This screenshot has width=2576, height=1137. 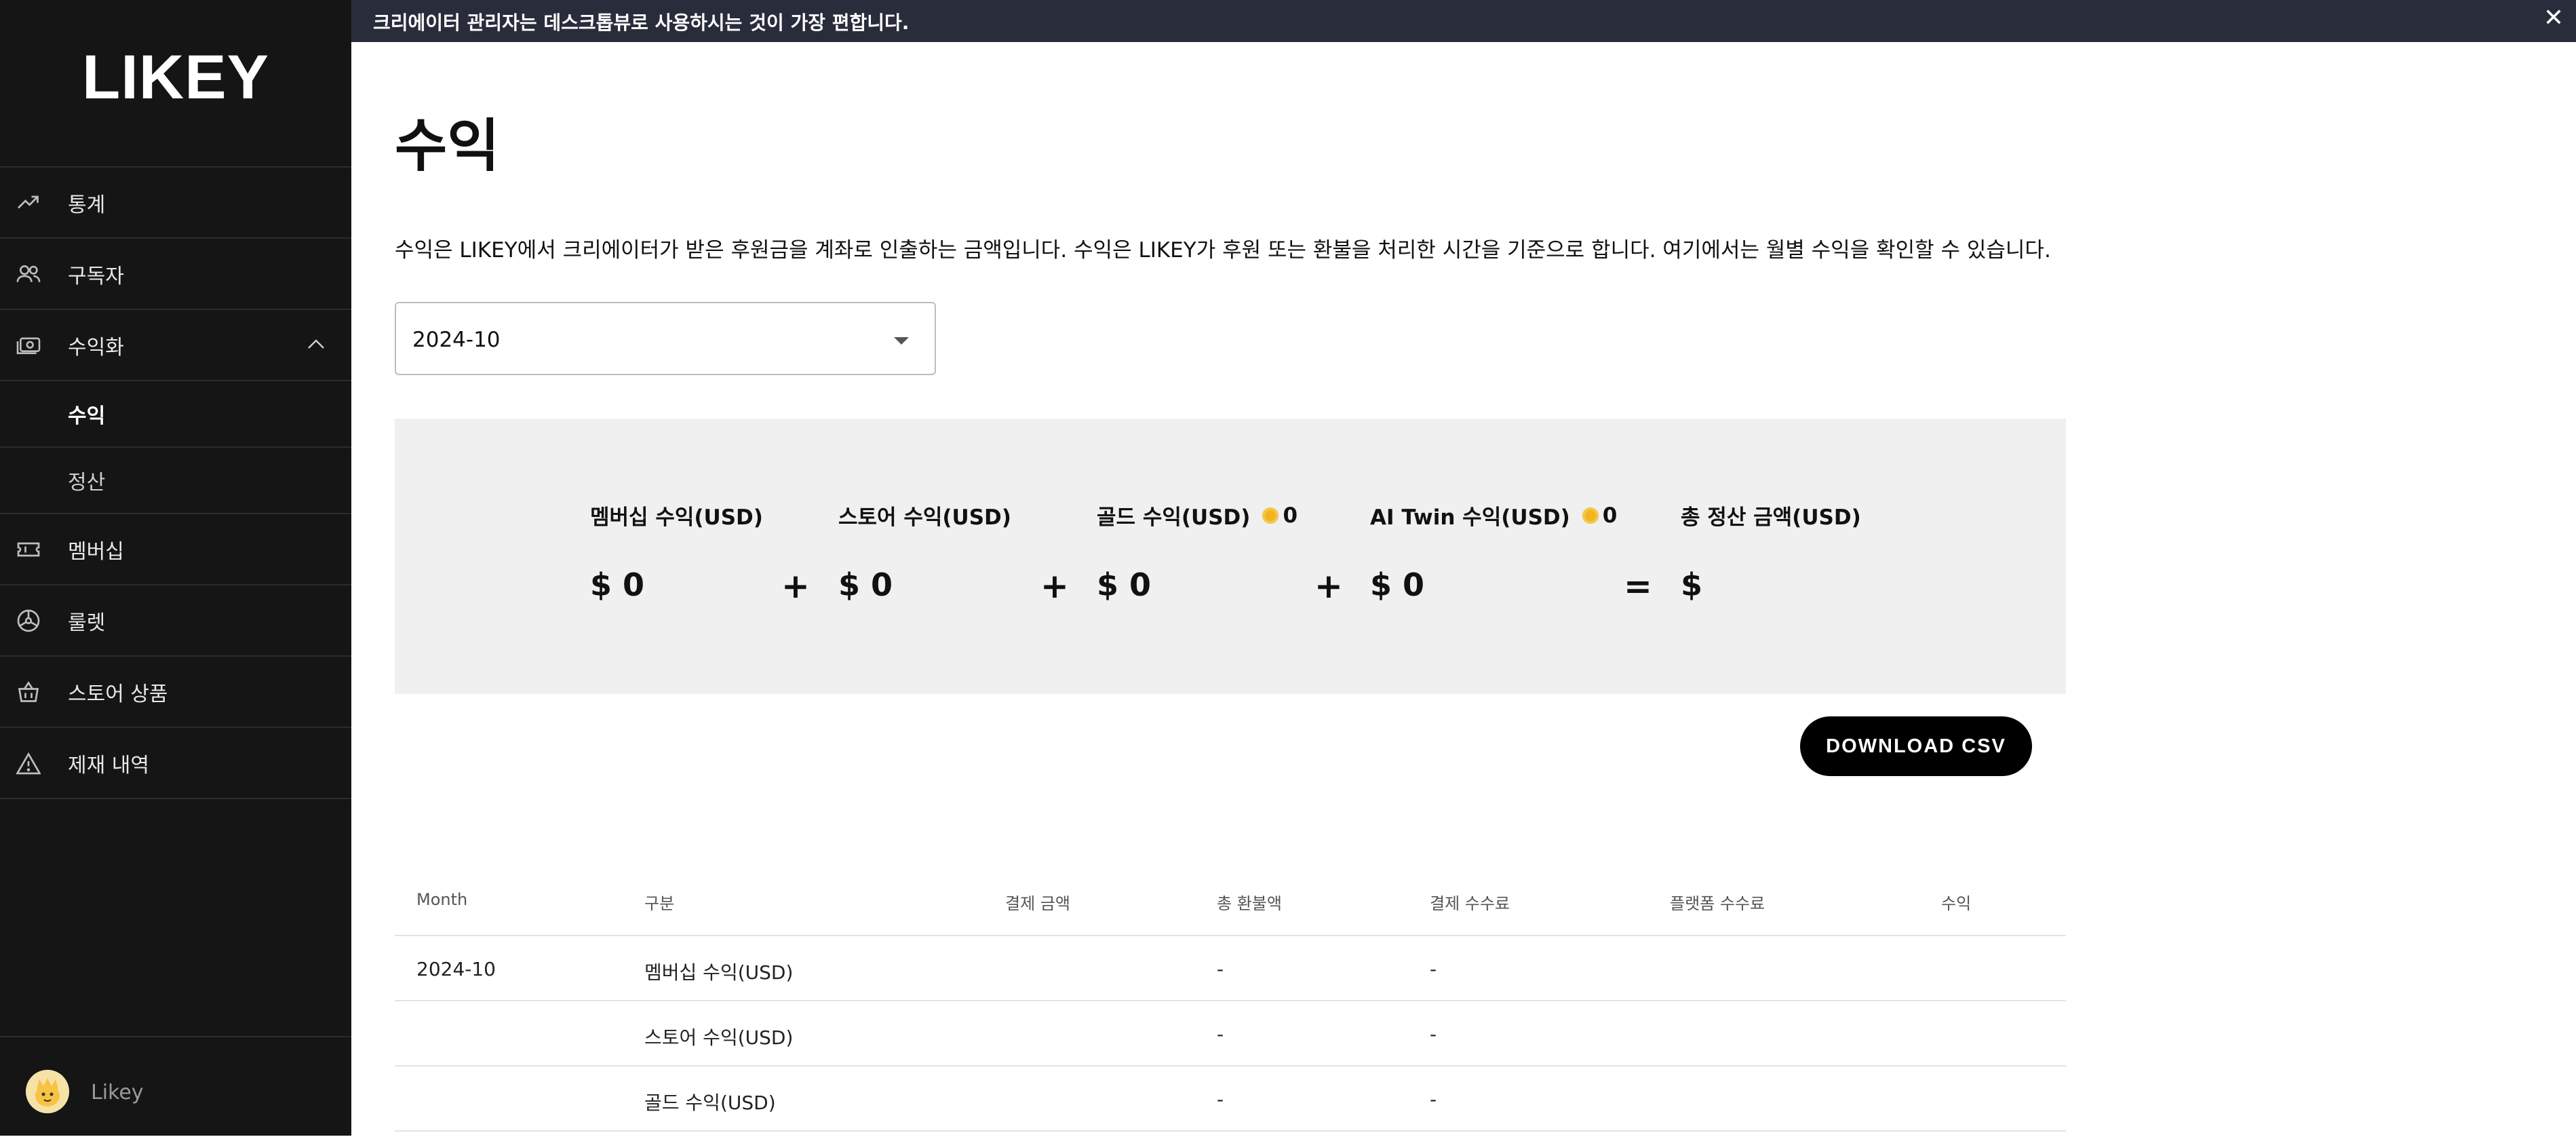 I want to click on sidebar-item-membership: 멤버십, so click(x=175, y=548).